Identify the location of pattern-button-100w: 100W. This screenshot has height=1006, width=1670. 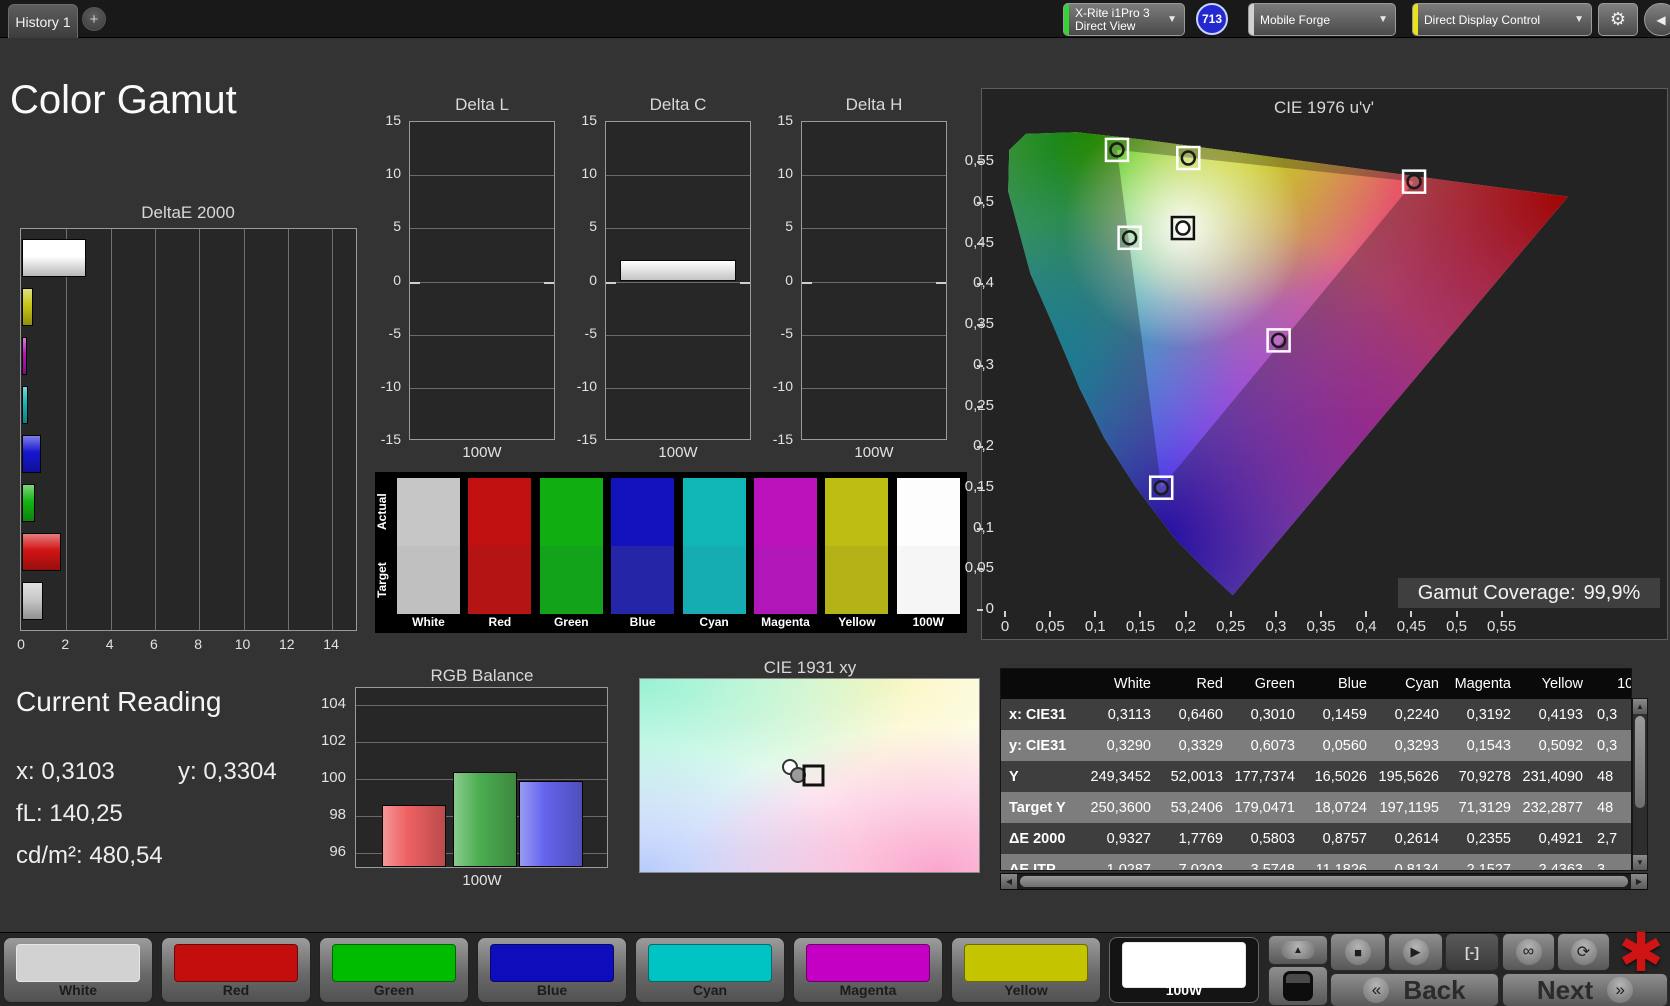
(1184, 970).